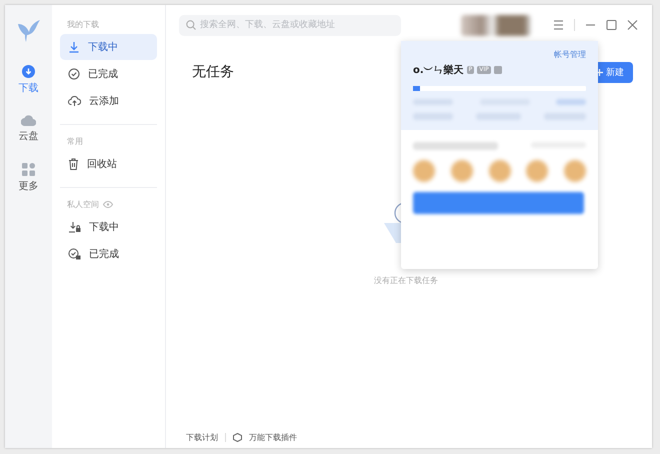 The image size is (660, 454). I want to click on sidebar-tab: 云盘, so click(28, 129).